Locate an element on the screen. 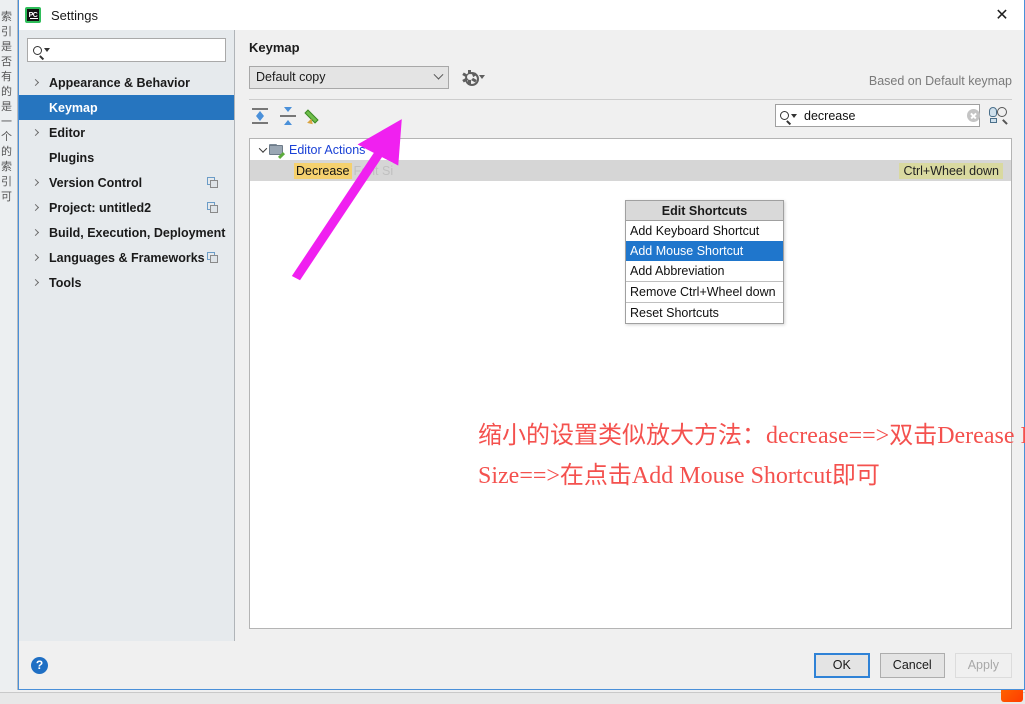  sidebar-item-version-control: Version Control is located at coordinates (126, 182).